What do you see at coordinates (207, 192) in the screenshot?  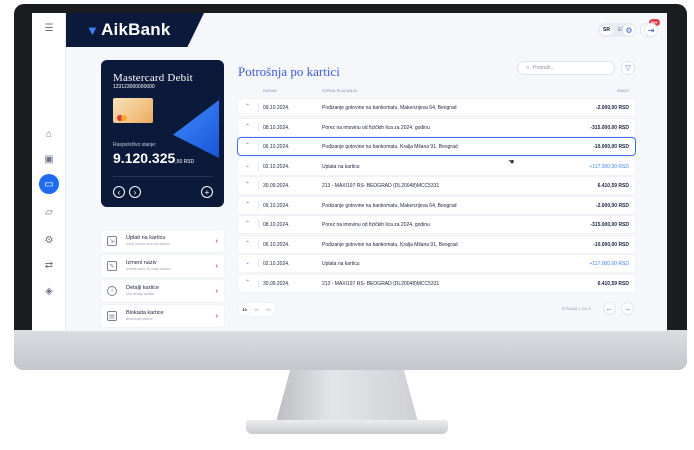 I see `add-card-button: +` at bounding box center [207, 192].